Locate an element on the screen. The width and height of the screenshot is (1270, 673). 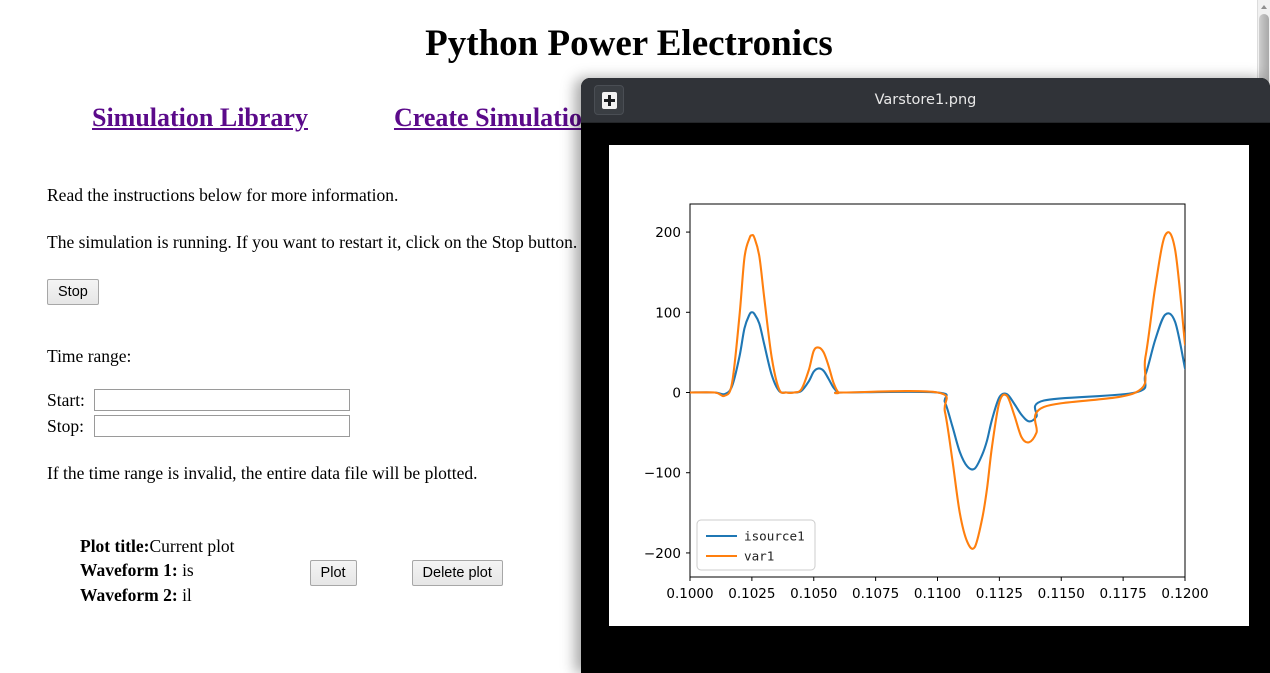
start-time-input is located at coordinates (222, 400).